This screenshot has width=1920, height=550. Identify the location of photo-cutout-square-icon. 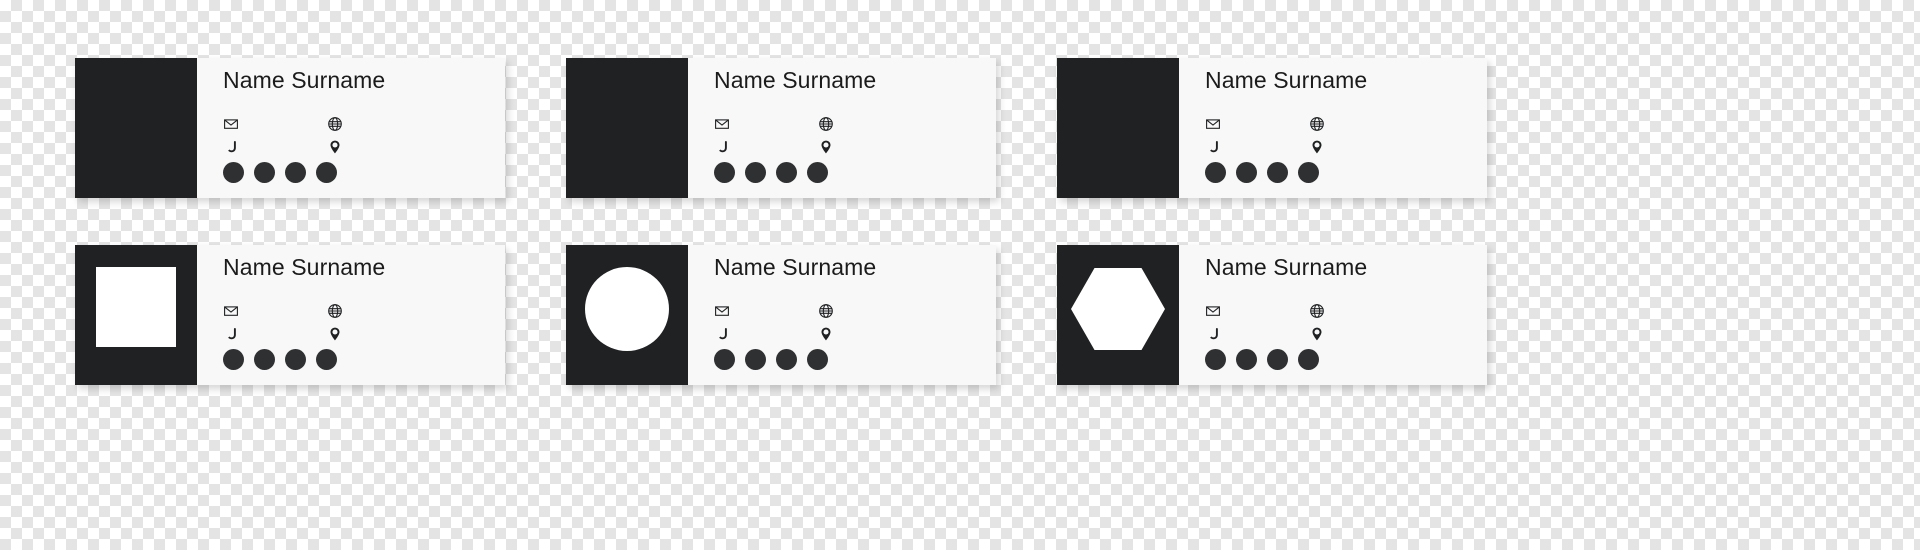
(136, 307).